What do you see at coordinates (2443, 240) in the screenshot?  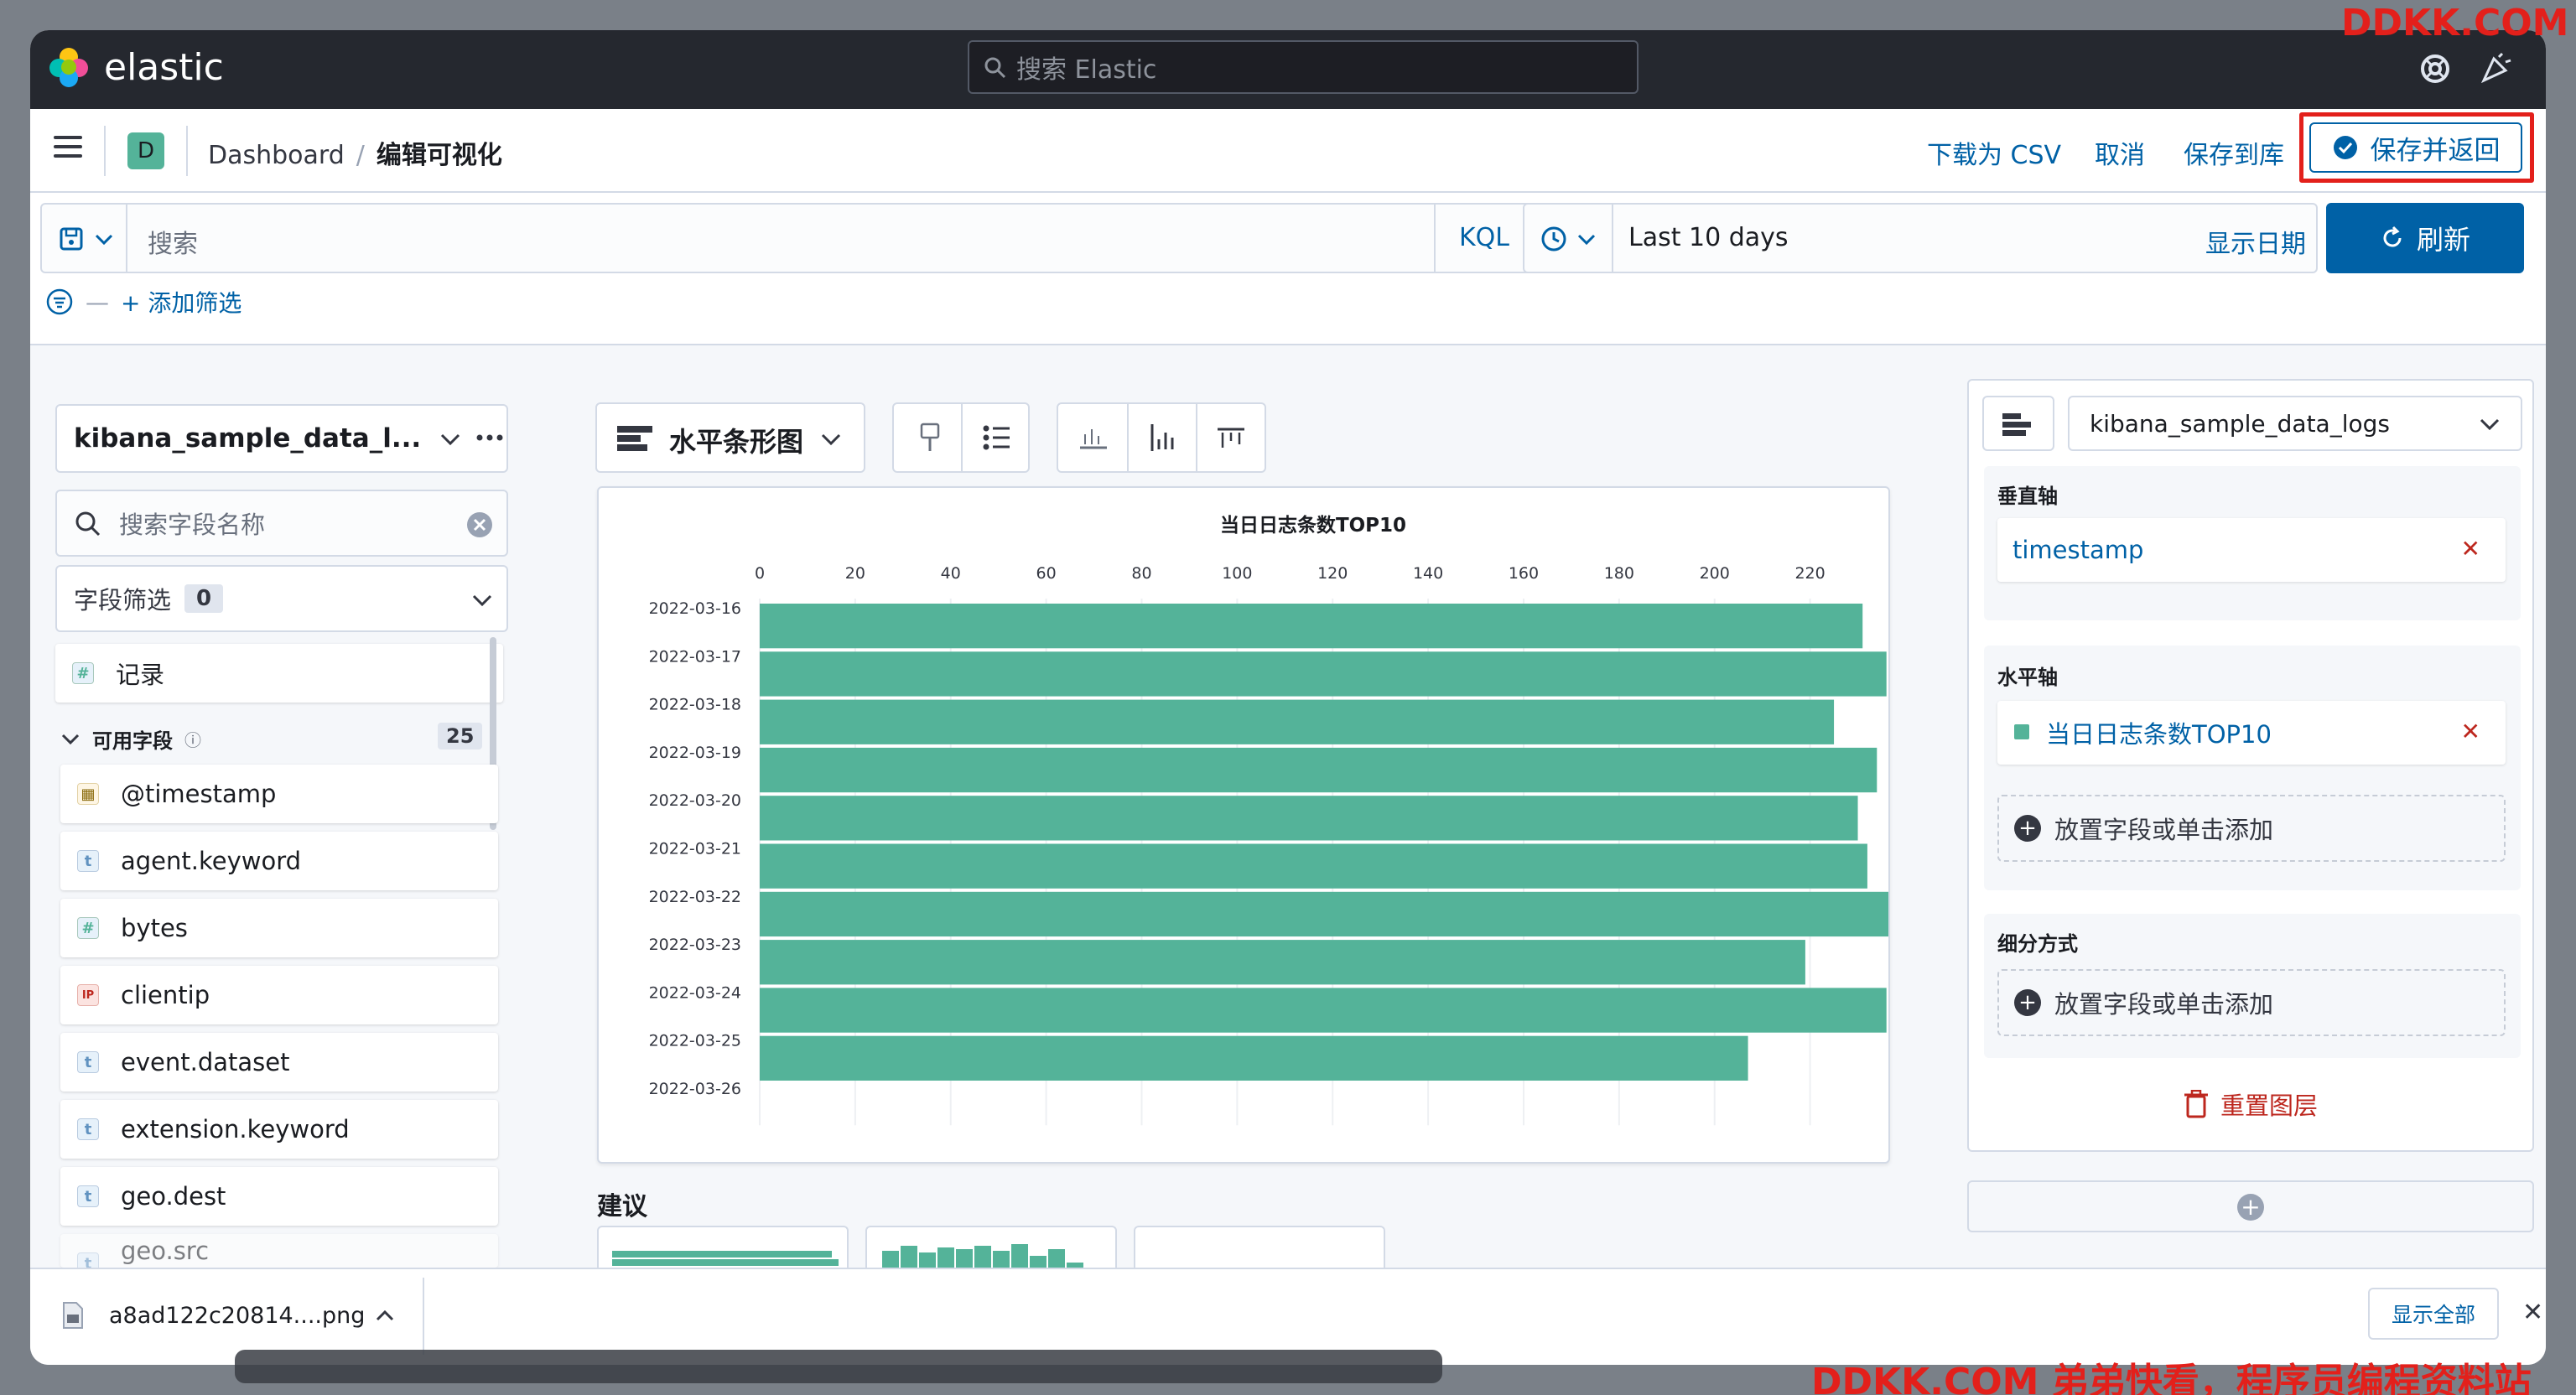 I see `refresh-label: 刷新` at bounding box center [2443, 240].